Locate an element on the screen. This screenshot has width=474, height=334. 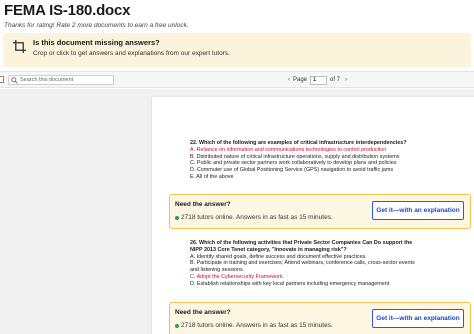
search-box is located at coordinates (61, 80).